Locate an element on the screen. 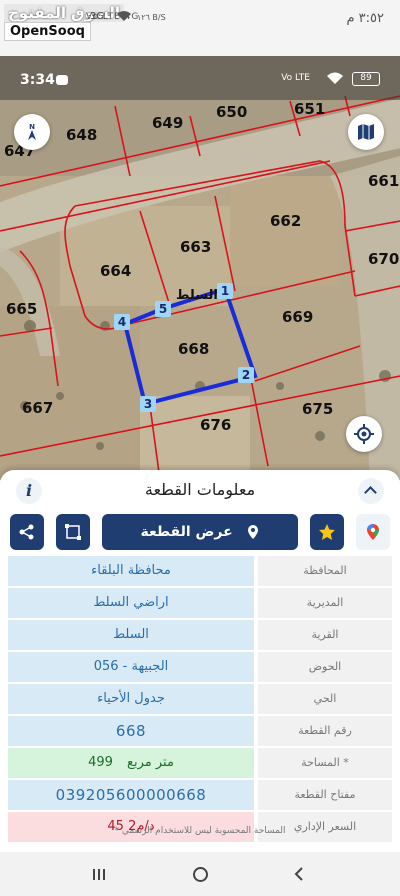 This screenshot has height=896, width=400. google-maps-icon is located at coordinates (373, 532).